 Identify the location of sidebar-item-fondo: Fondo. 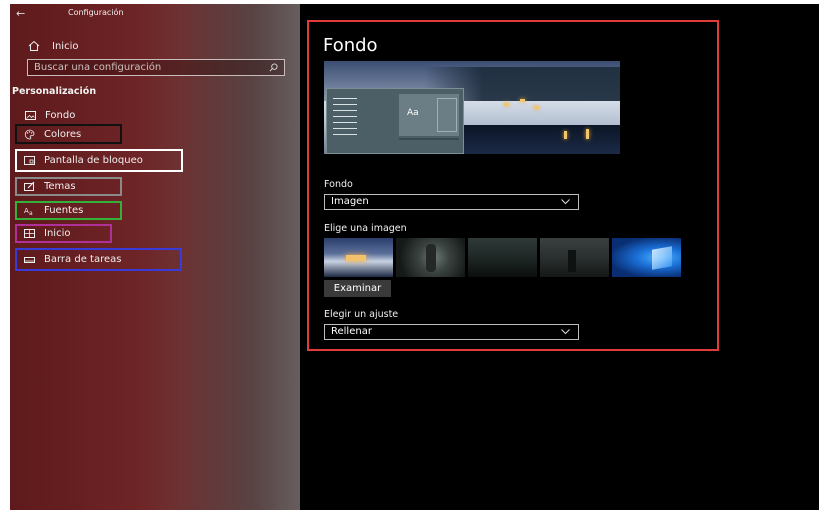
(78, 115).